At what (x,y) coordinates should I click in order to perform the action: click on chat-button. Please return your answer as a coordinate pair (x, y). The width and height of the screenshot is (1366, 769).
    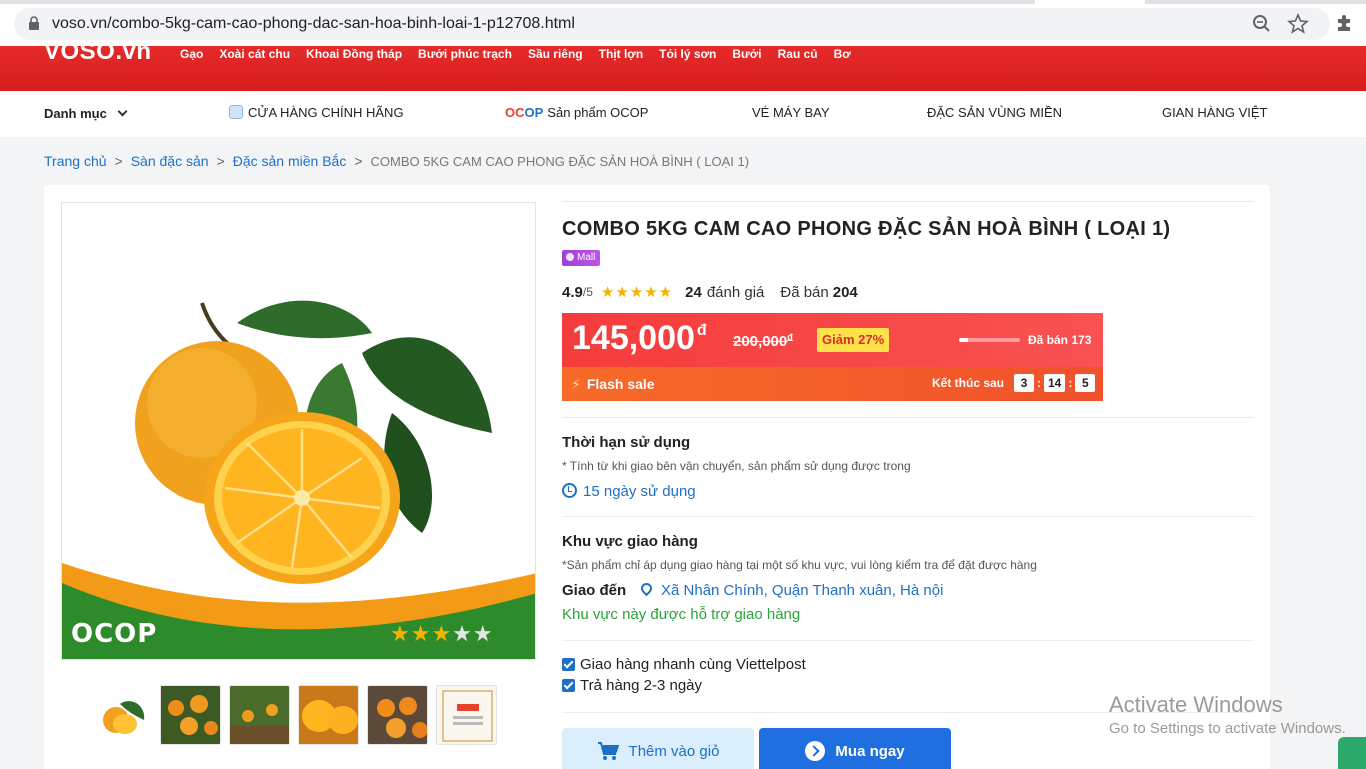
    Looking at the image, I should click on (1352, 753).